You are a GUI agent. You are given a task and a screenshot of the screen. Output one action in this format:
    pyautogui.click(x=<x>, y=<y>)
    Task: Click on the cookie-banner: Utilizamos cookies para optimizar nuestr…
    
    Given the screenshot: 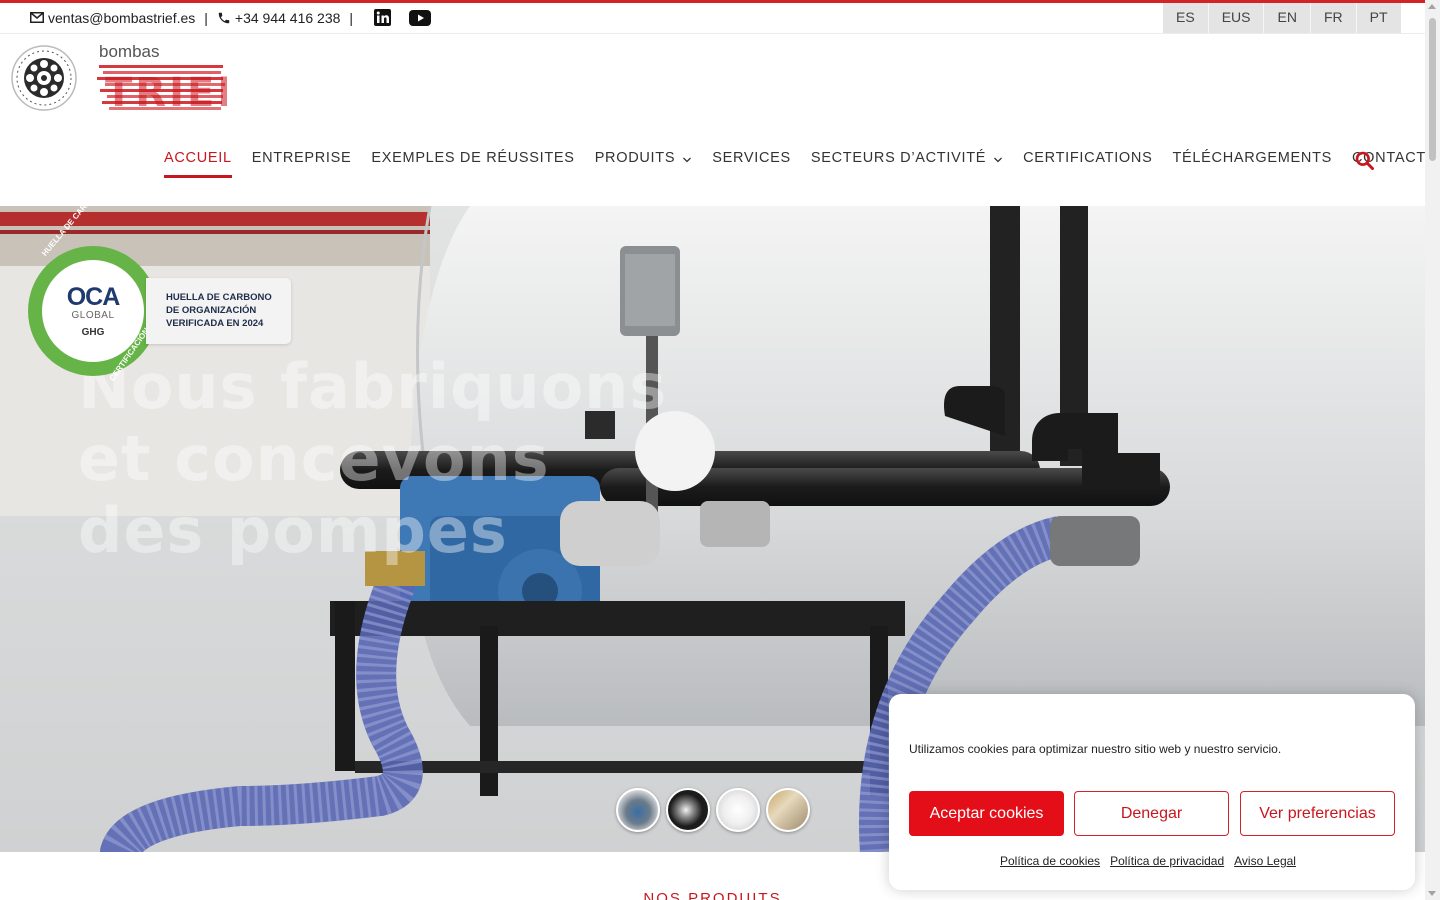 What is the action you would take?
    pyautogui.click(x=1152, y=792)
    